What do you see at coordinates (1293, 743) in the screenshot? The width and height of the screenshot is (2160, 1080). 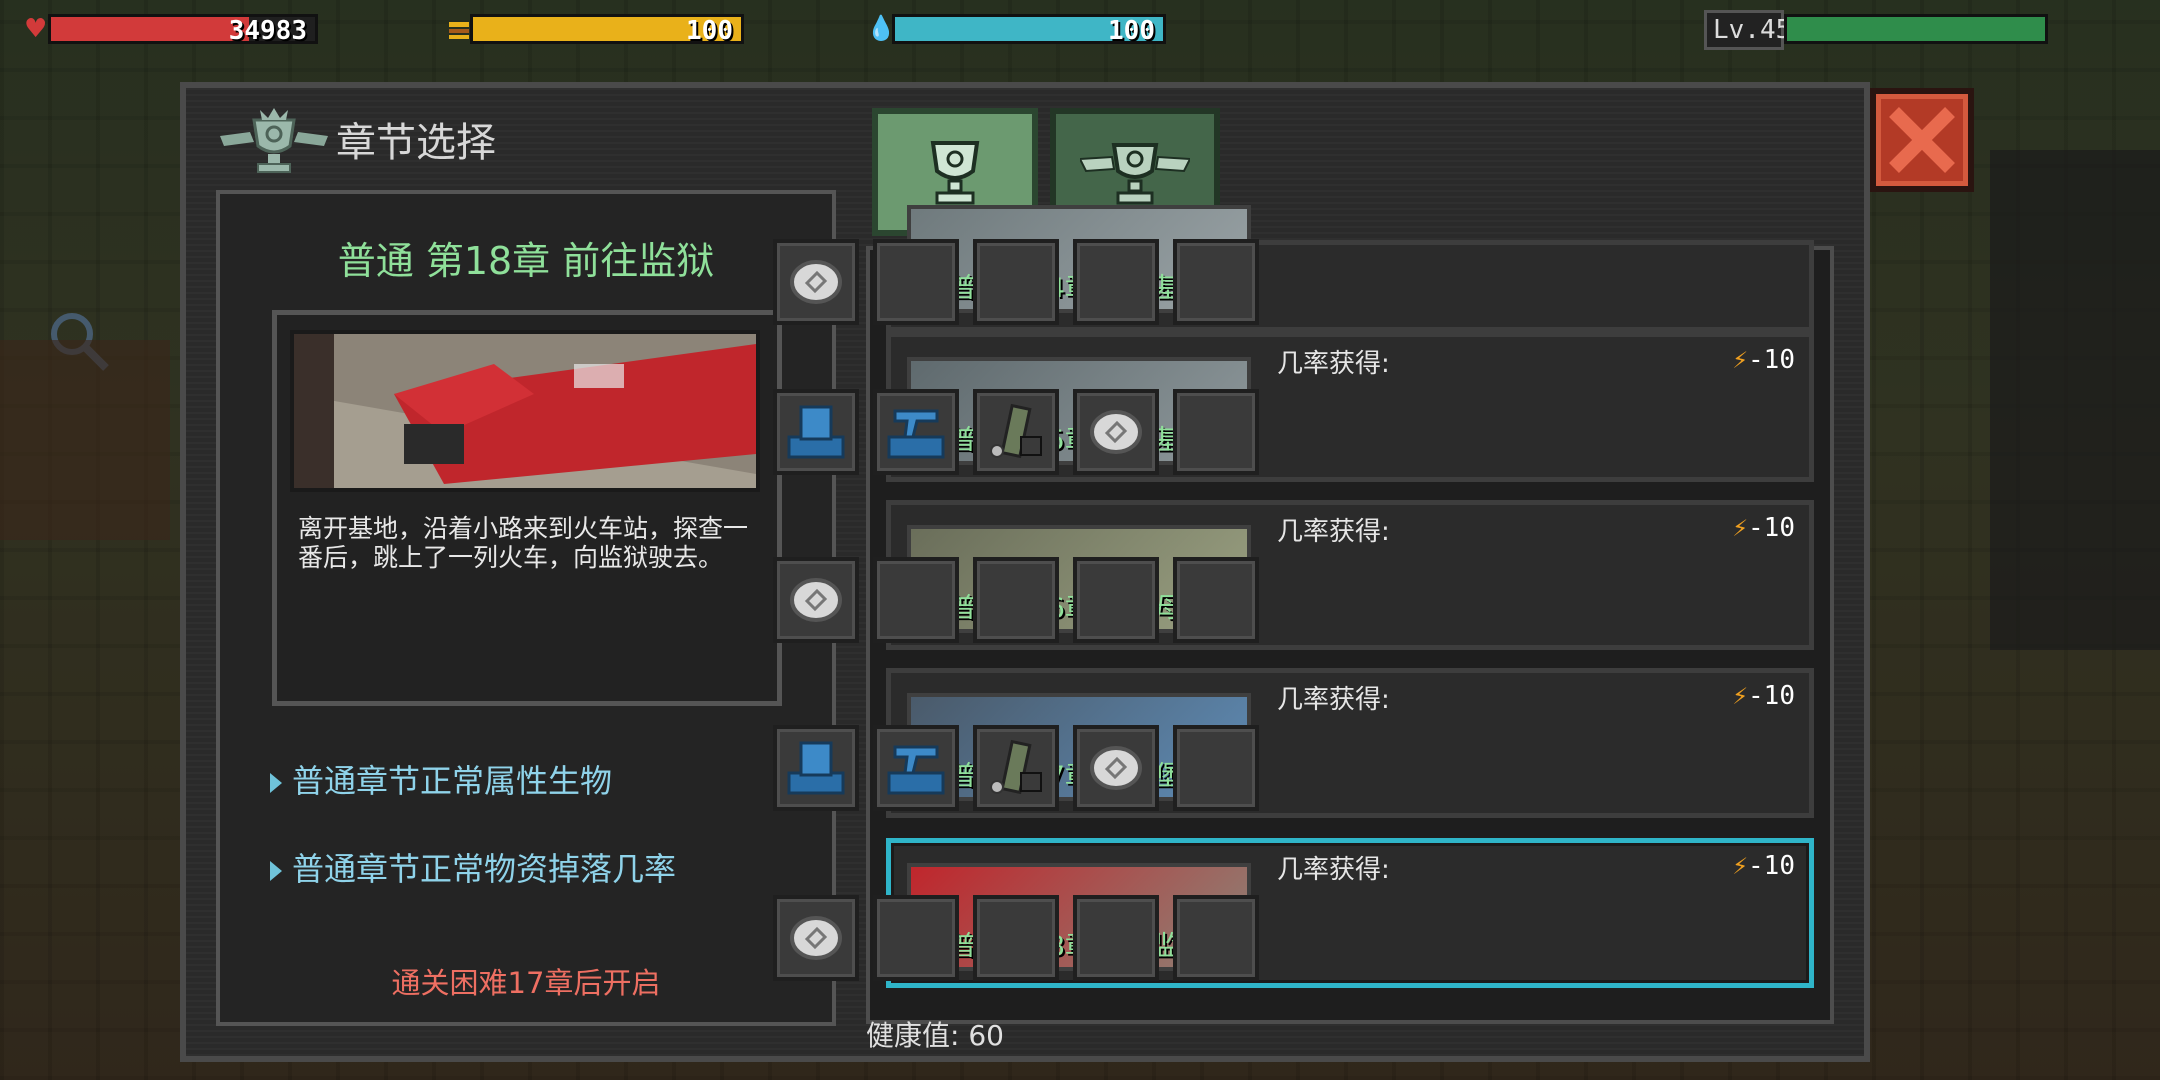 I see `chapter-card: 普通第17章 军事堡垒几率获得:⚡-10` at bounding box center [1293, 743].